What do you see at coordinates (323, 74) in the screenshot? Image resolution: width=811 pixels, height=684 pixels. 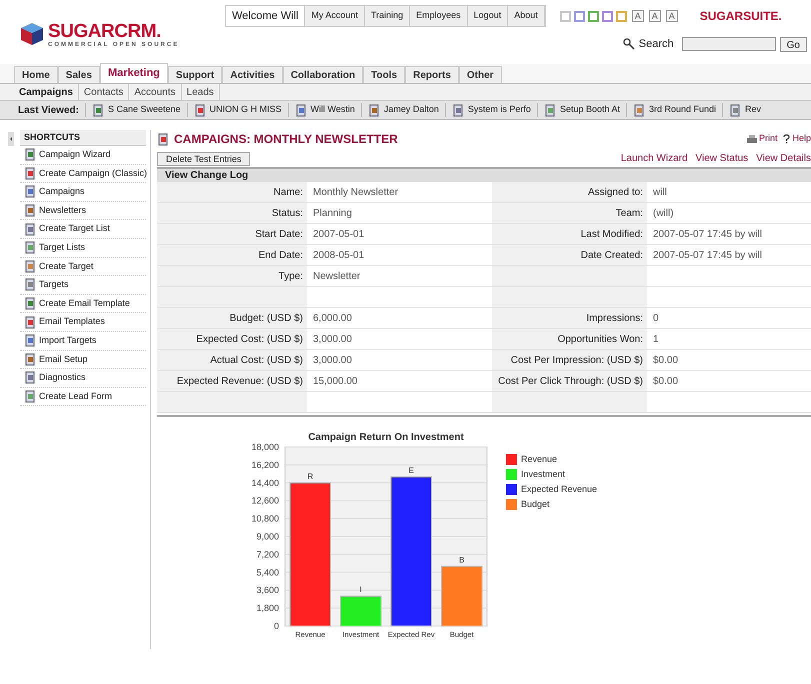 I see `nav-tab: Collaboration` at bounding box center [323, 74].